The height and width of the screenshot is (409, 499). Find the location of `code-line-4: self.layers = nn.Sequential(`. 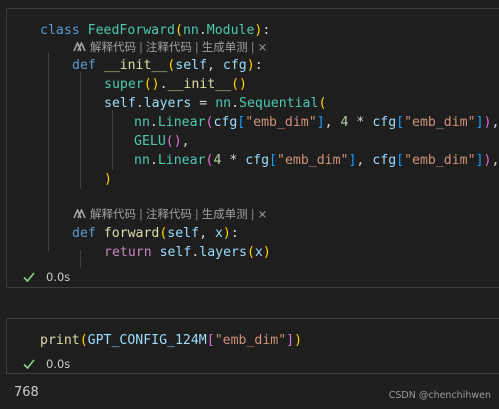

code-line-4: self.layers = nn.Sequential( is located at coordinates (215, 103).